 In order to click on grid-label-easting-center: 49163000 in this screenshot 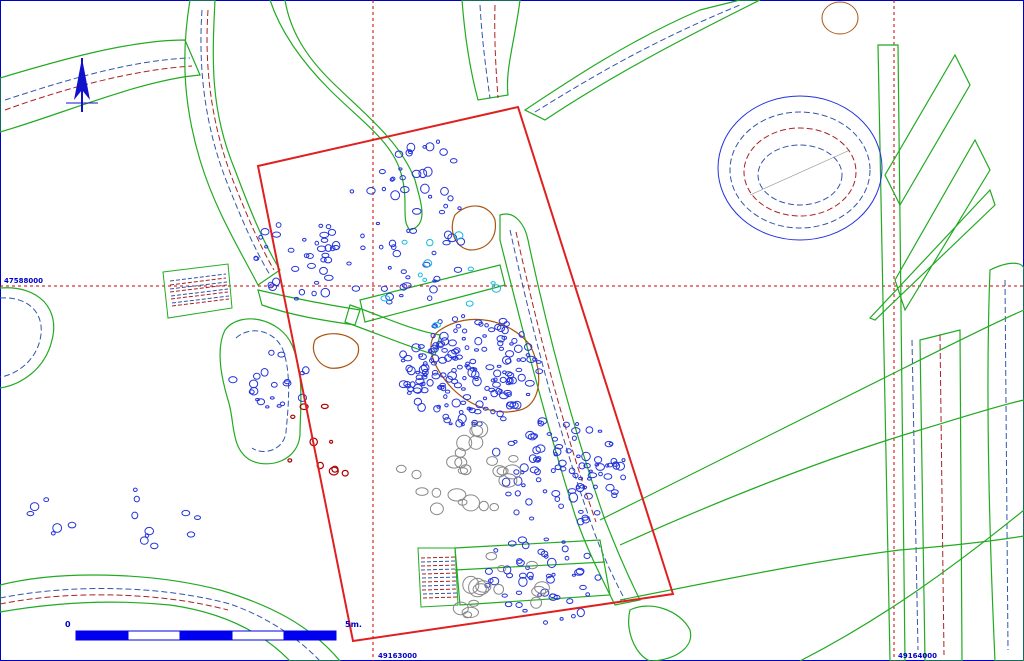, I will do `click(397, 656)`.